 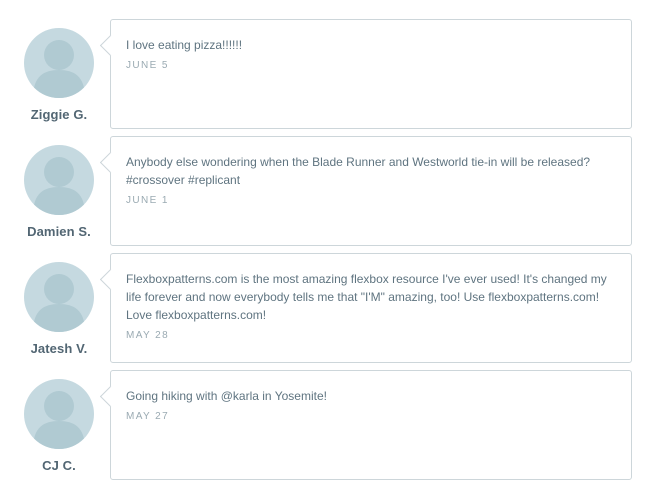 What do you see at coordinates (147, 65) in the screenshot?
I see `comment-date: JUNE 5` at bounding box center [147, 65].